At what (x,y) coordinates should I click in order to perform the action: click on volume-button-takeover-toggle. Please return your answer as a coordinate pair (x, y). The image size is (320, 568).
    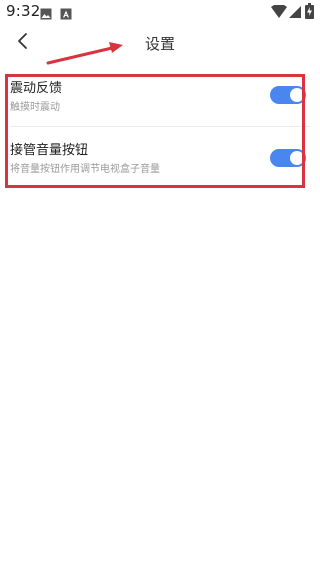
    Looking at the image, I should click on (288, 158).